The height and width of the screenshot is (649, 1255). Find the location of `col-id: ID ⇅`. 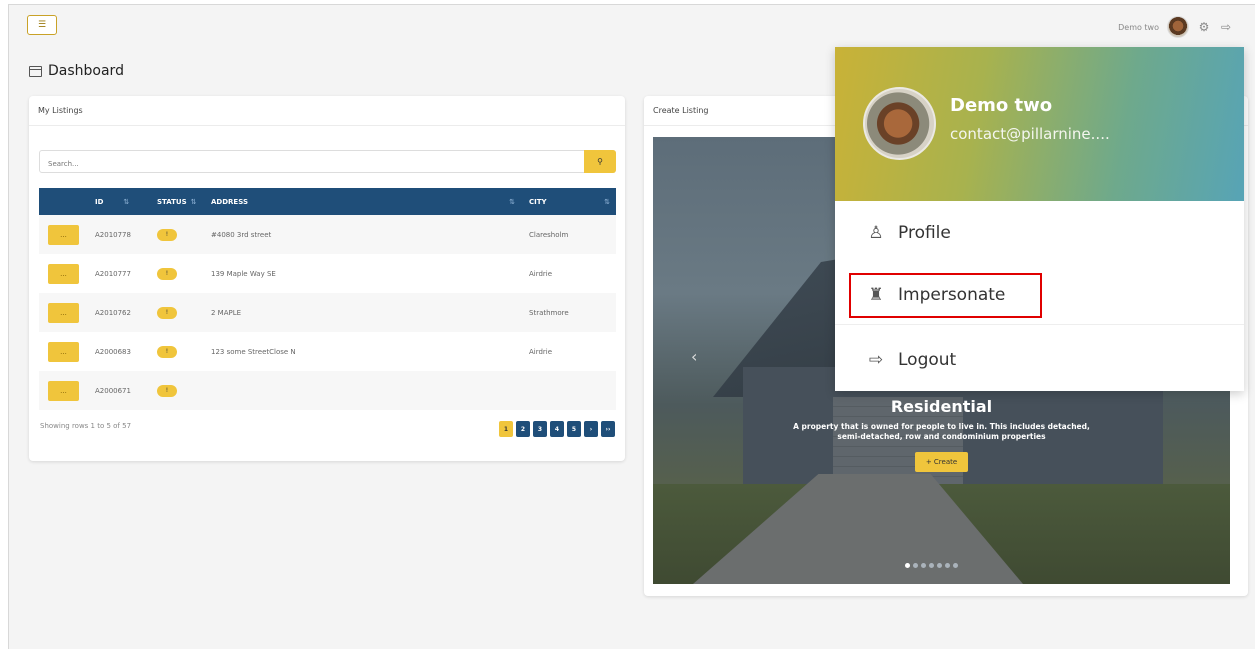

col-id: ID ⇅ is located at coordinates (120, 201).